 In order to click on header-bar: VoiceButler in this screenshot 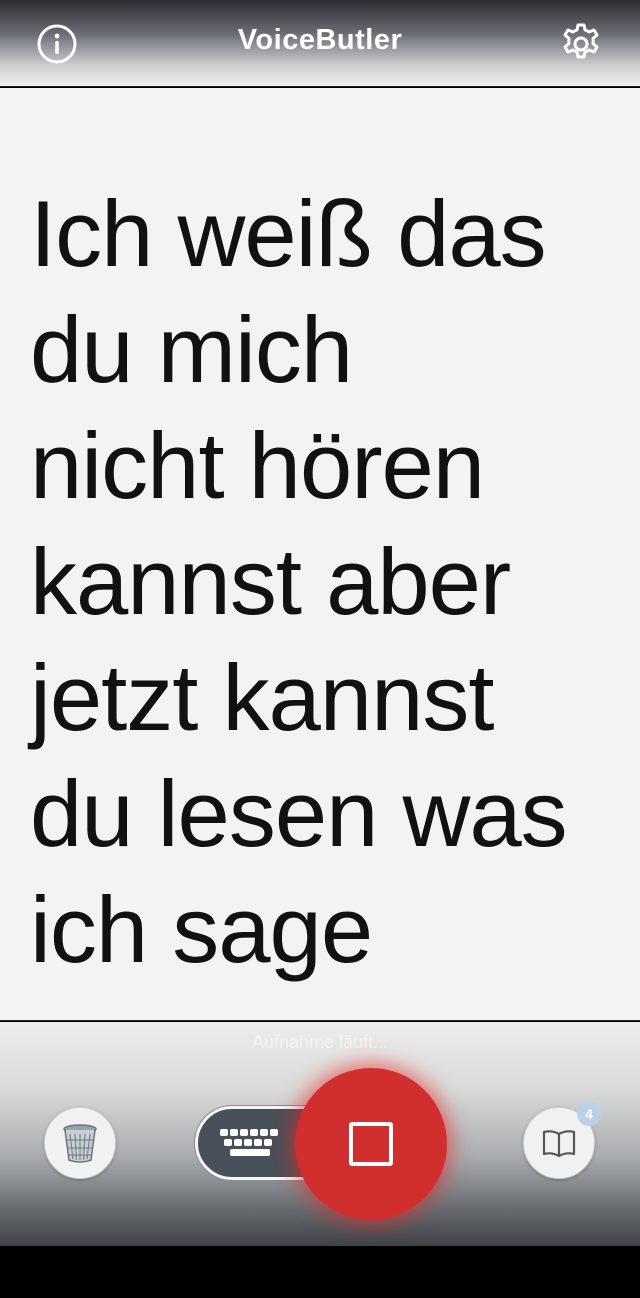, I will do `click(320, 43)`.